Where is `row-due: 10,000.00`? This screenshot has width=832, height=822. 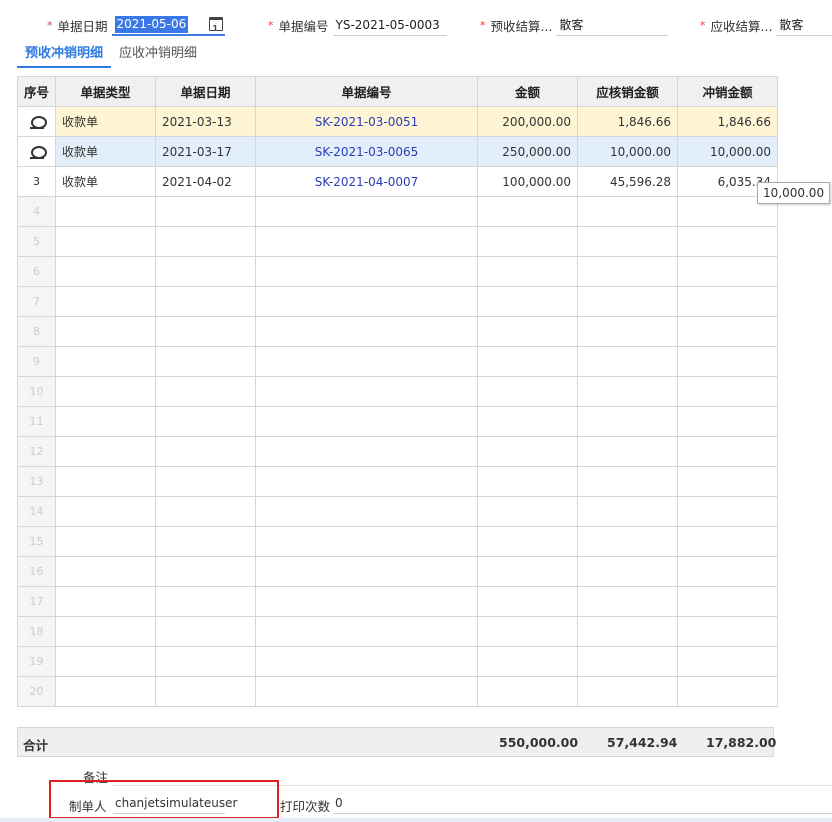 row-due: 10,000.00 is located at coordinates (628, 151).